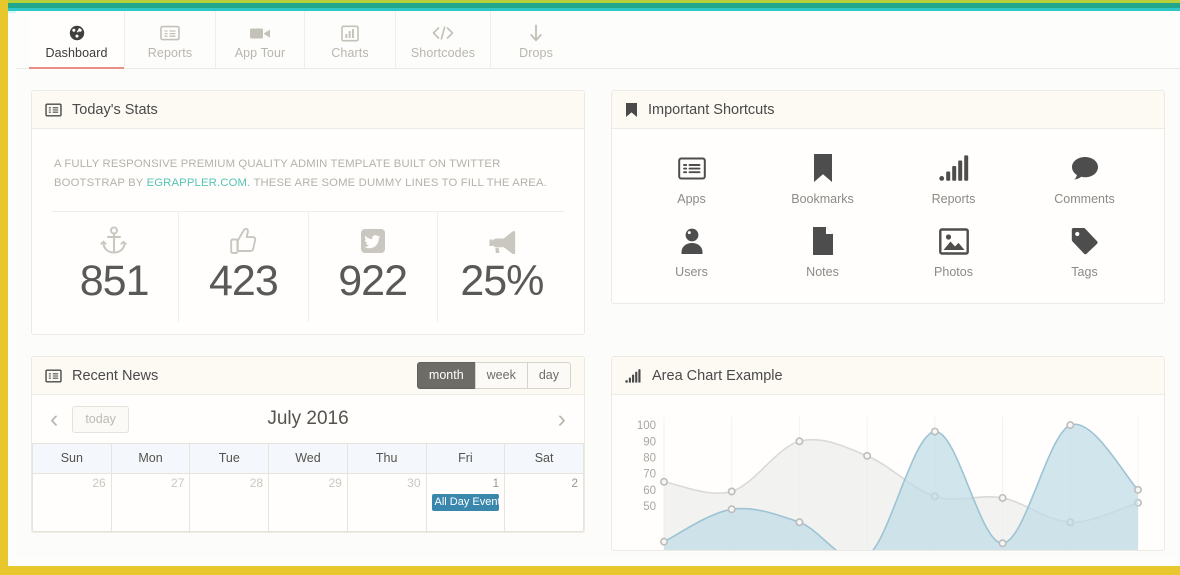  What do you see at coordinates (114, 281) in the screenshot?
I see `stat-value: 851` at bounding box center [114, 281].